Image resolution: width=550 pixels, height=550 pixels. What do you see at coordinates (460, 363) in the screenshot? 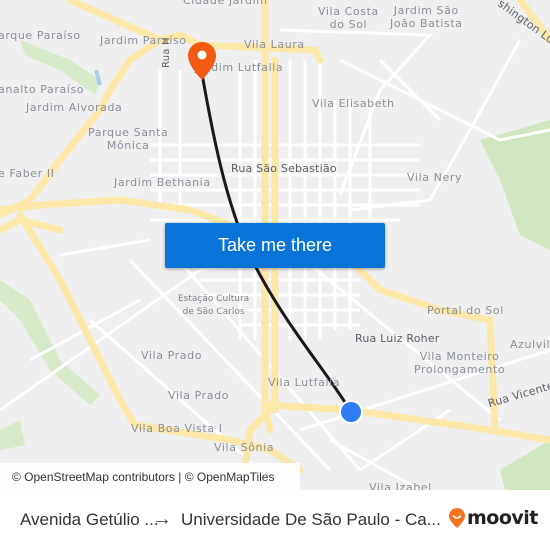
I see `map-label-vila-monteiro: Vila Monteiro Prolongamento` at bounding box center [460, 363].